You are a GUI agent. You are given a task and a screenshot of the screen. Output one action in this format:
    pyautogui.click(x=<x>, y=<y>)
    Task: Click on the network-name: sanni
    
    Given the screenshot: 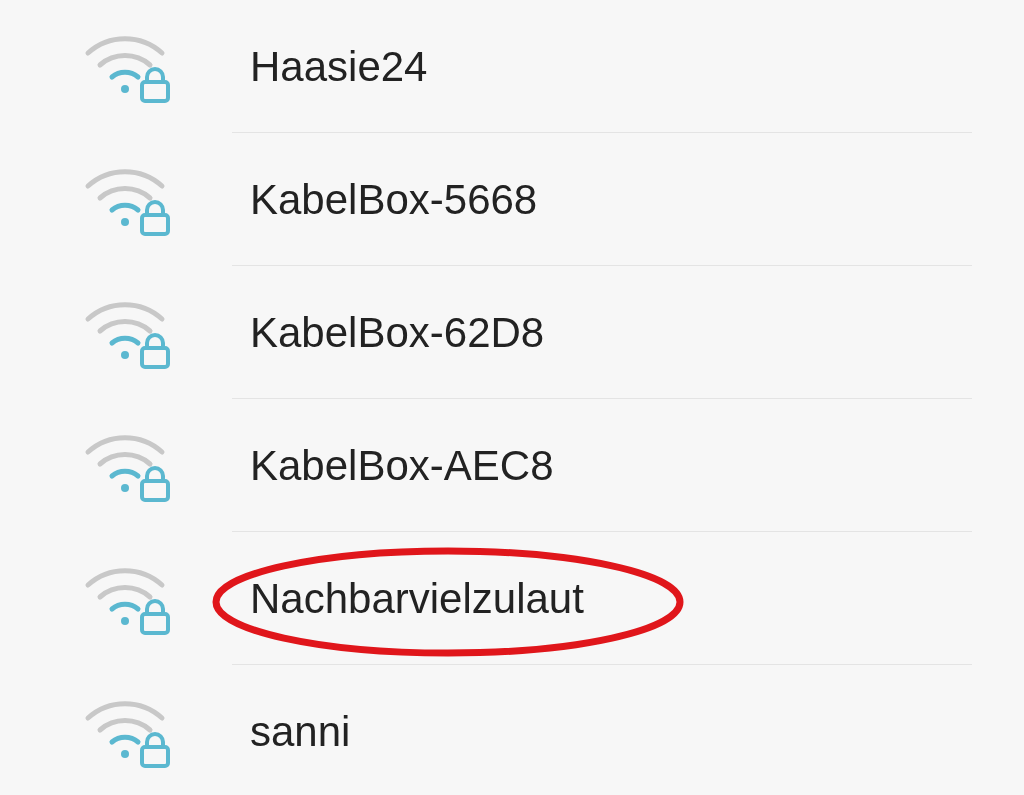 What is the action you would take?
    pyautogui.click(x=300, y=731)
    